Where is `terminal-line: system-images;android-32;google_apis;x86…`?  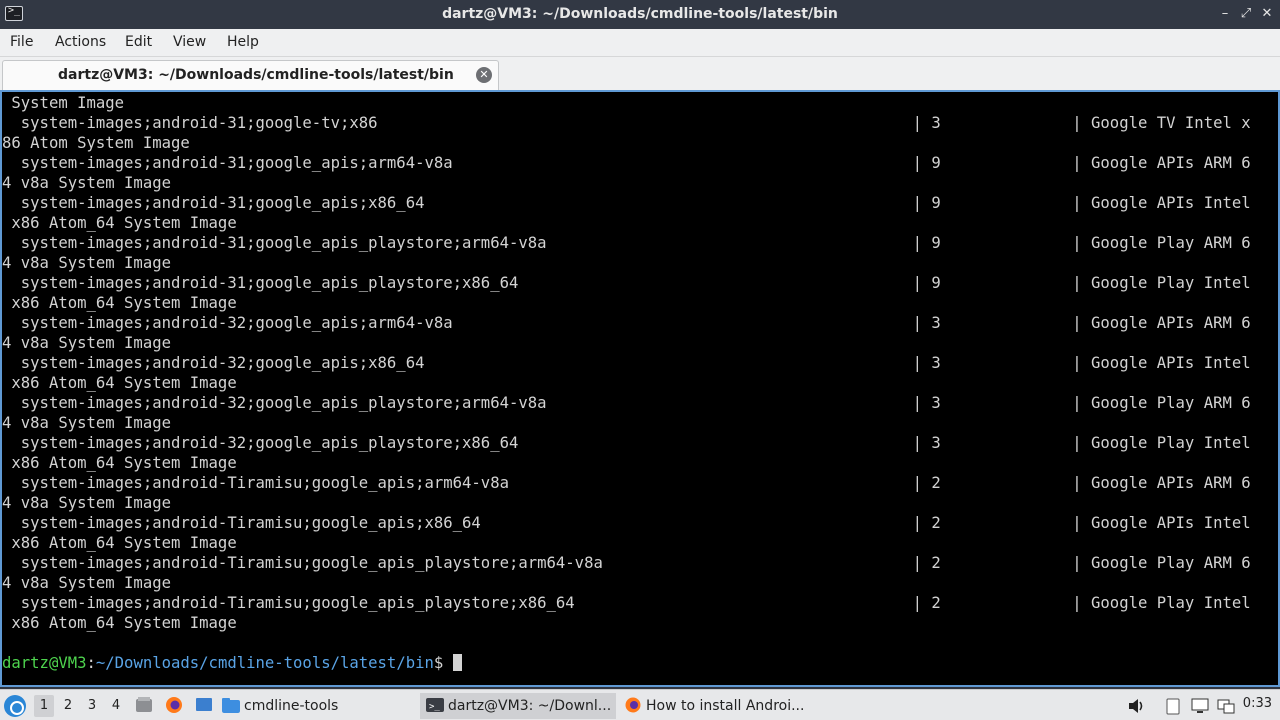 terminal-line: system-images;android-32;google_apis;x86… is located at coordinates (626, 363).